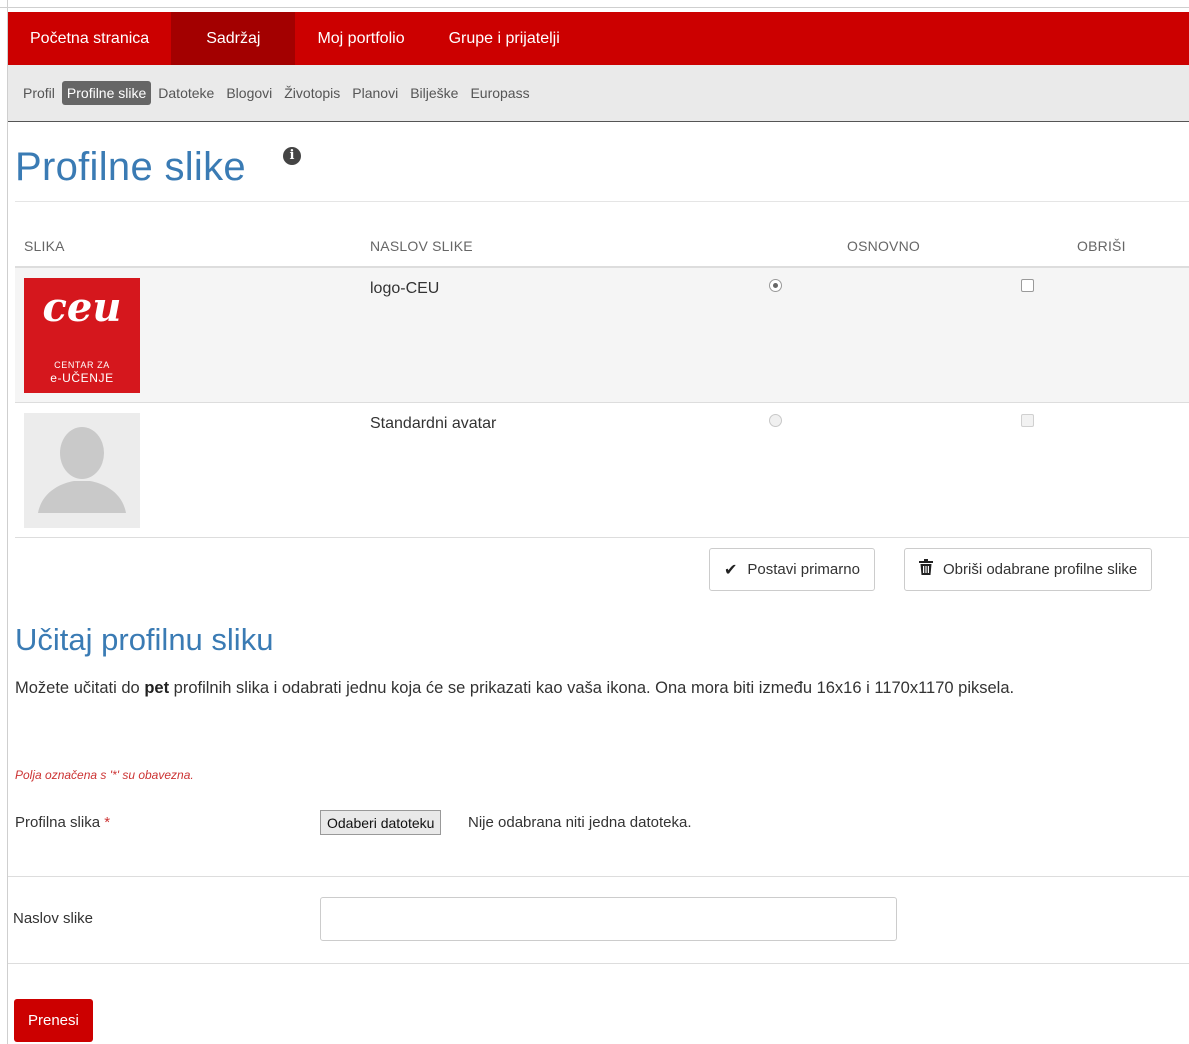 The image size is (1189, 1044). Describe the element at coordinates (433, 423) in the screenshot. I see `image-title: Standardni avatar` at that location.